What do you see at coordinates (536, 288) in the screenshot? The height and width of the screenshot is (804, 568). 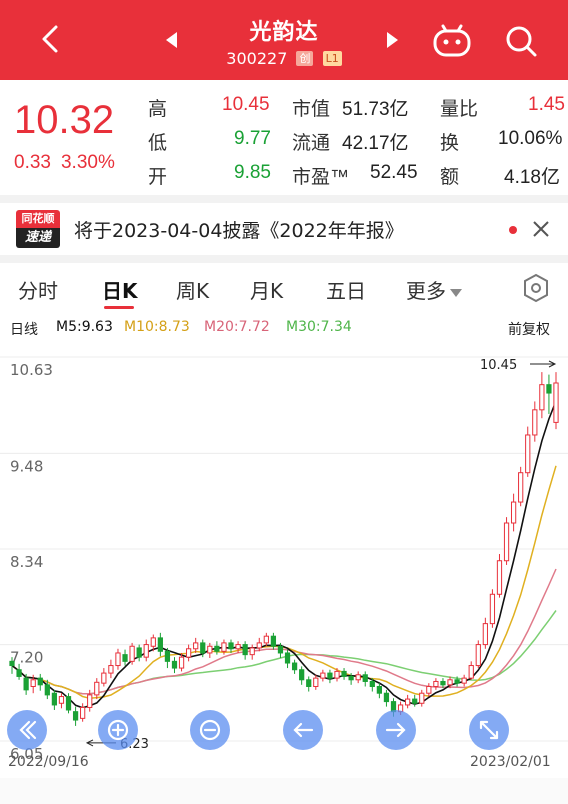 I see `settings-hexagon-icon` at bounding box center [536, 288].